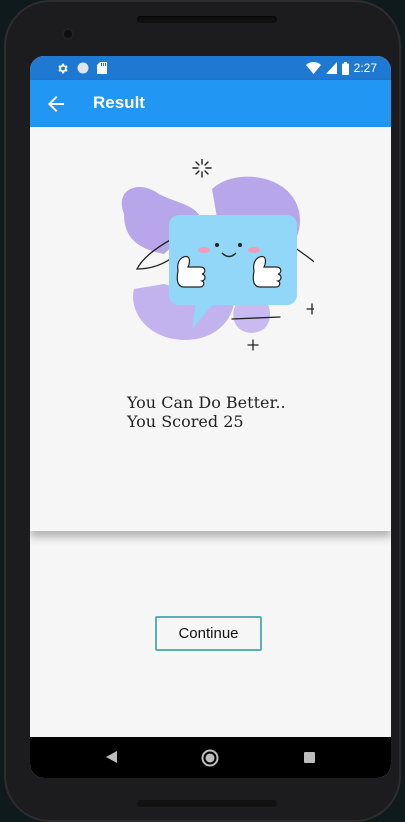 Image resolution: width=405 pixels, height=822 pixels. What do you see at coordinates (83, 68) in the screenshot?
I see `circle-icon` at bounding box center [83, 68].